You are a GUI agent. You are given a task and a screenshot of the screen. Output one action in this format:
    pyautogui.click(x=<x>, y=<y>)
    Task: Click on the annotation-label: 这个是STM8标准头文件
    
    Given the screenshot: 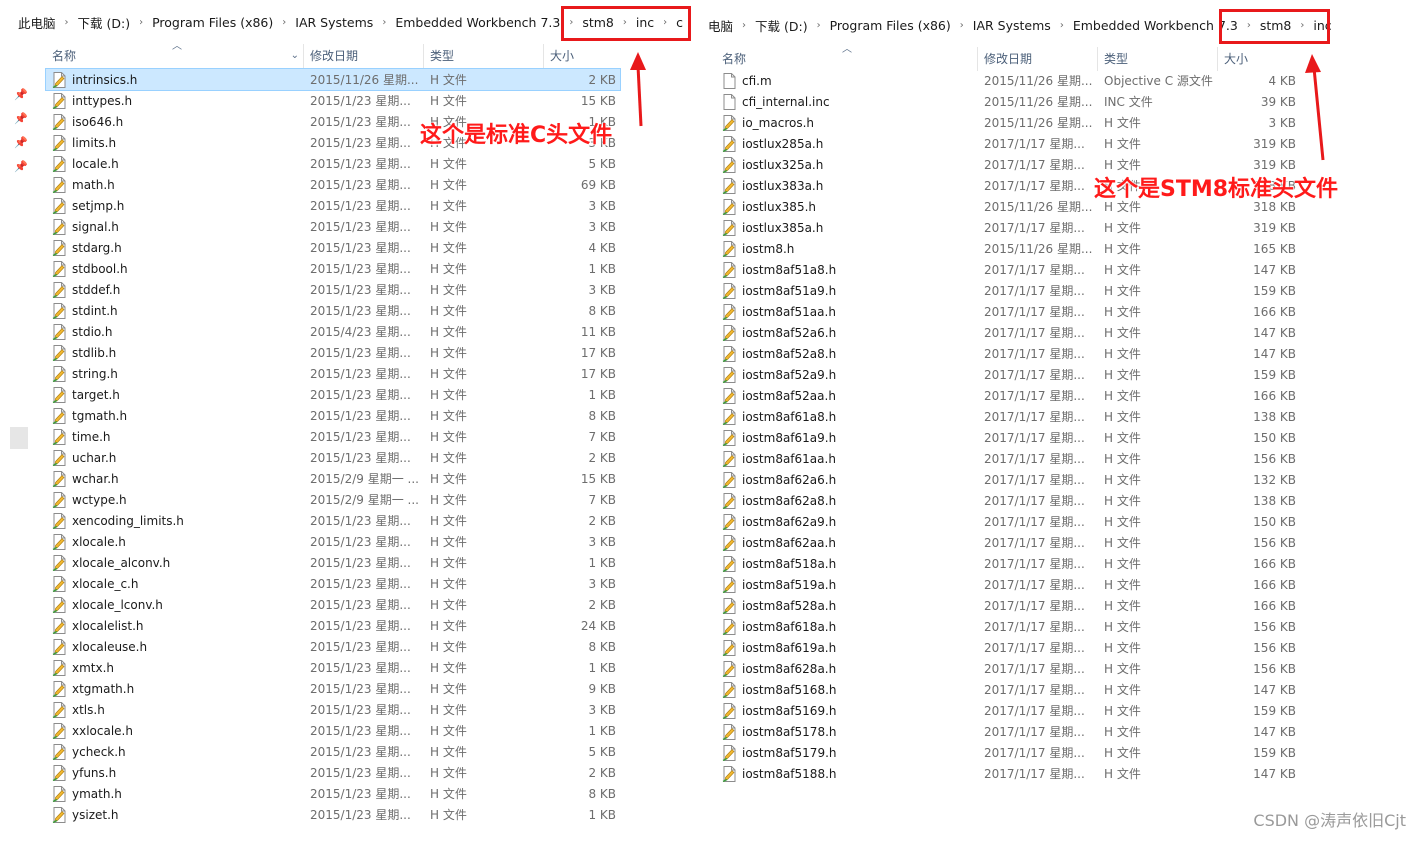 What is the action you would take?
    pyautogui.click(x=1216, y=189)
    